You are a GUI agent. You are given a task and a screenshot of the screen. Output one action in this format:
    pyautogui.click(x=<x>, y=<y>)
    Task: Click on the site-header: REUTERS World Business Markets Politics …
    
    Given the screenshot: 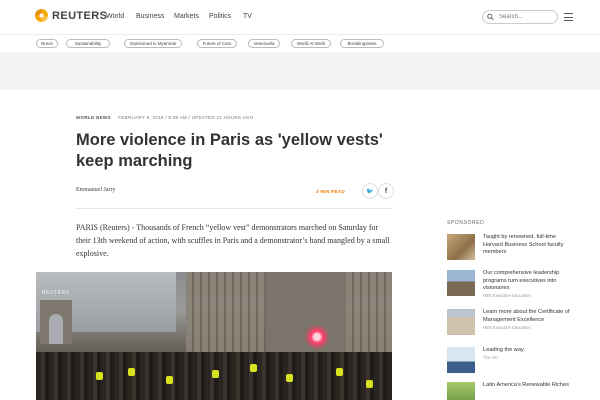 What is the action you would take?
    pyautogui.click(x=300, y=17)
    